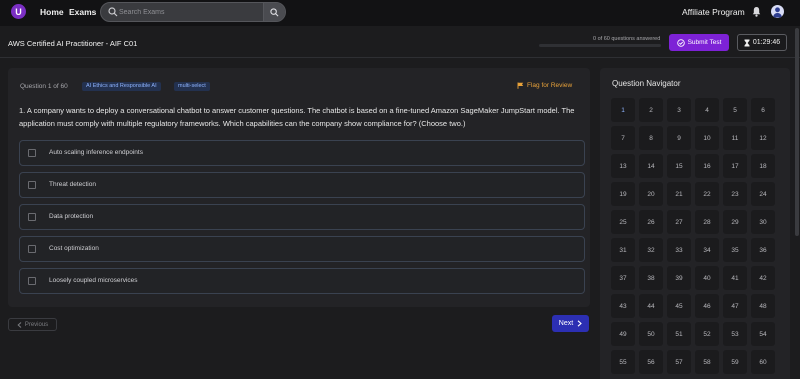  I want to click on answer-option-1: Auto scaling inference endpoints, so click(302, 153).